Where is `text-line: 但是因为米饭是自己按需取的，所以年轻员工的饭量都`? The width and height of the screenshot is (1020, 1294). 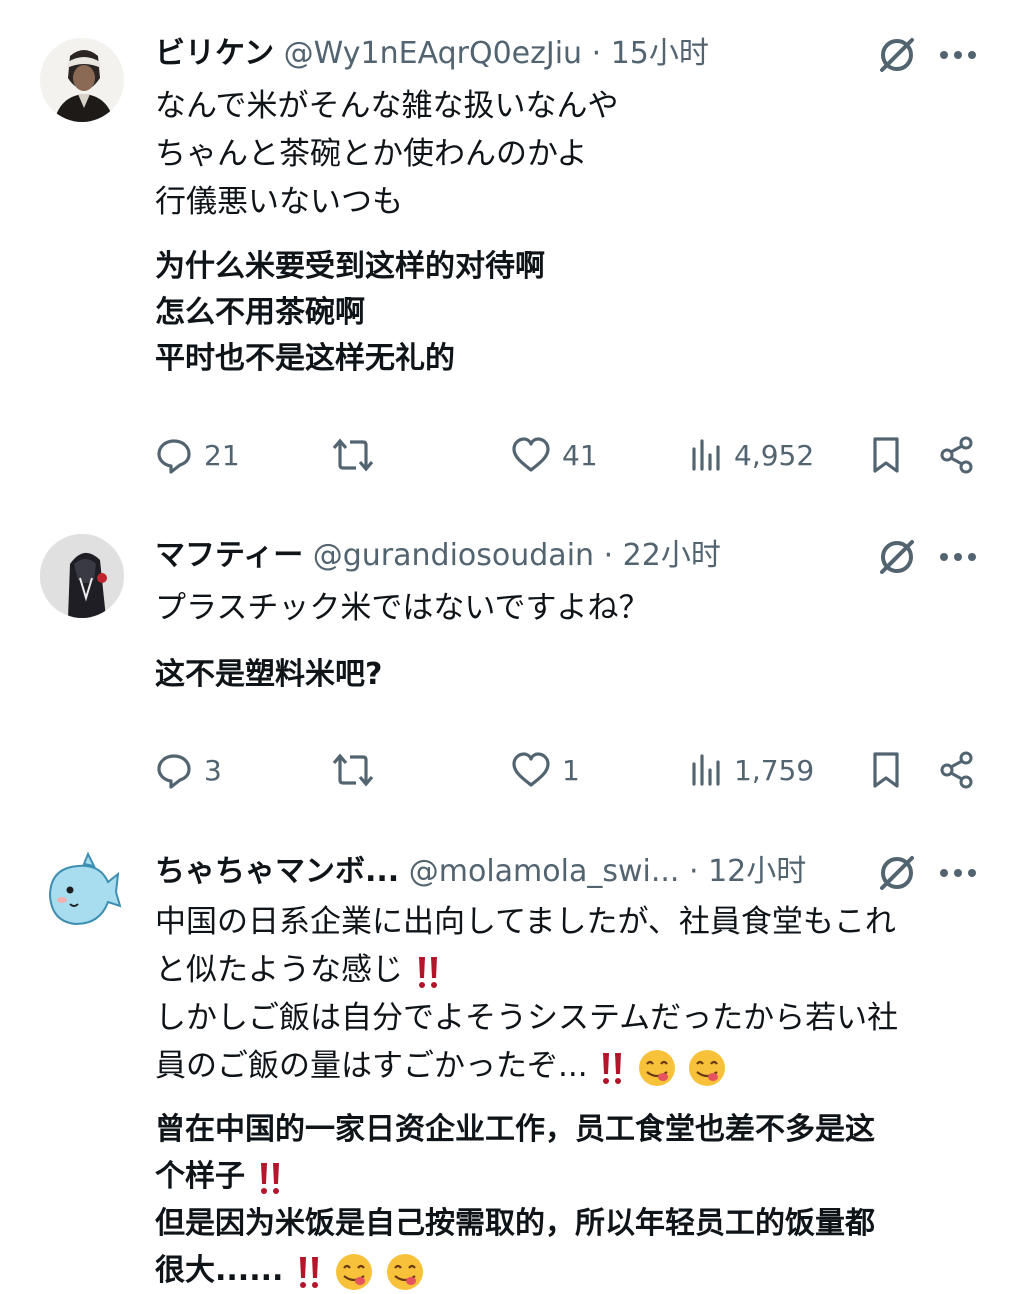 text-line: 但是因为米饭是自己按需取的，所以年轻员工的饭量都 is located at coordinates (515, 1223).